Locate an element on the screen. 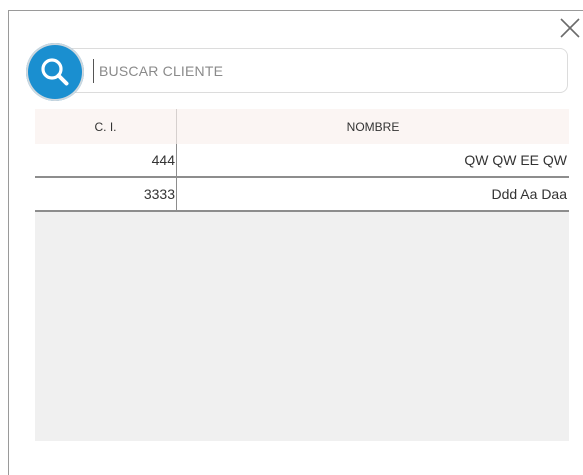 The width and height of the screenshot is (583, 475). search-button is located at coordinates (55, 72).